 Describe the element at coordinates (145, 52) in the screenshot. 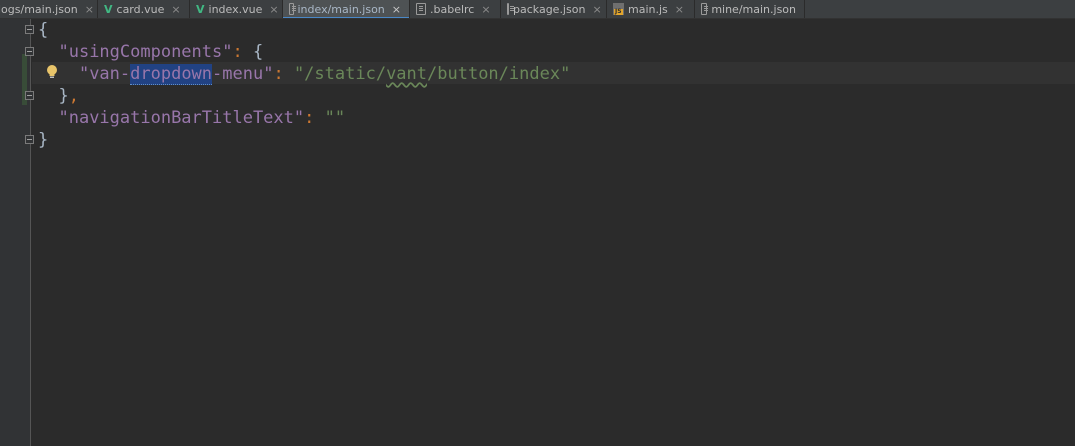

I see `json-key-usingComponents: "usingComponents"` at that location.